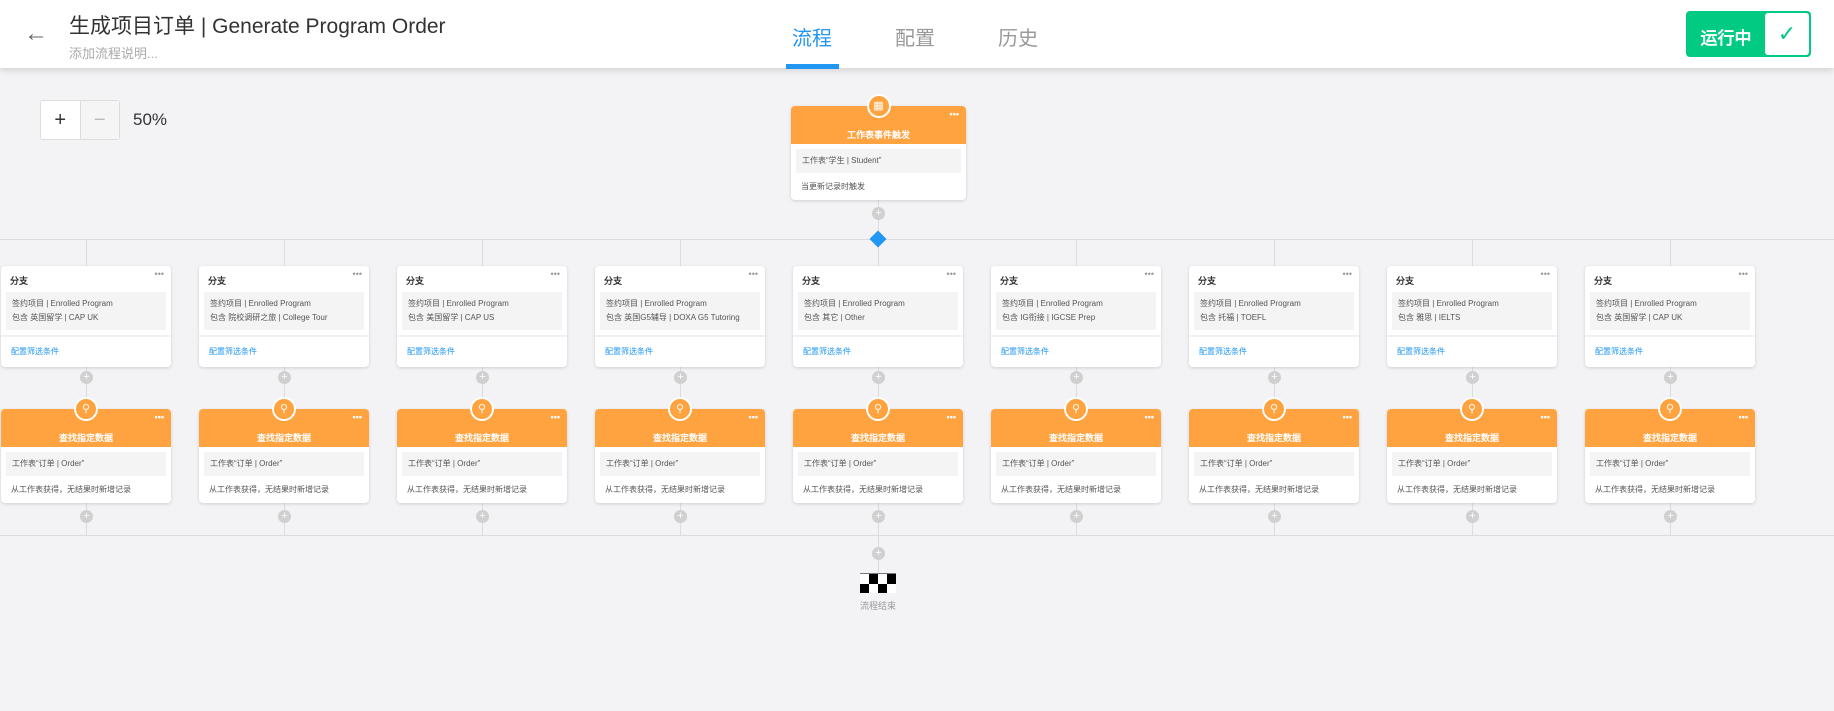  Describe the element at coordinates (878, 239) in the screenshot. I see `add-branch-button` at that location.